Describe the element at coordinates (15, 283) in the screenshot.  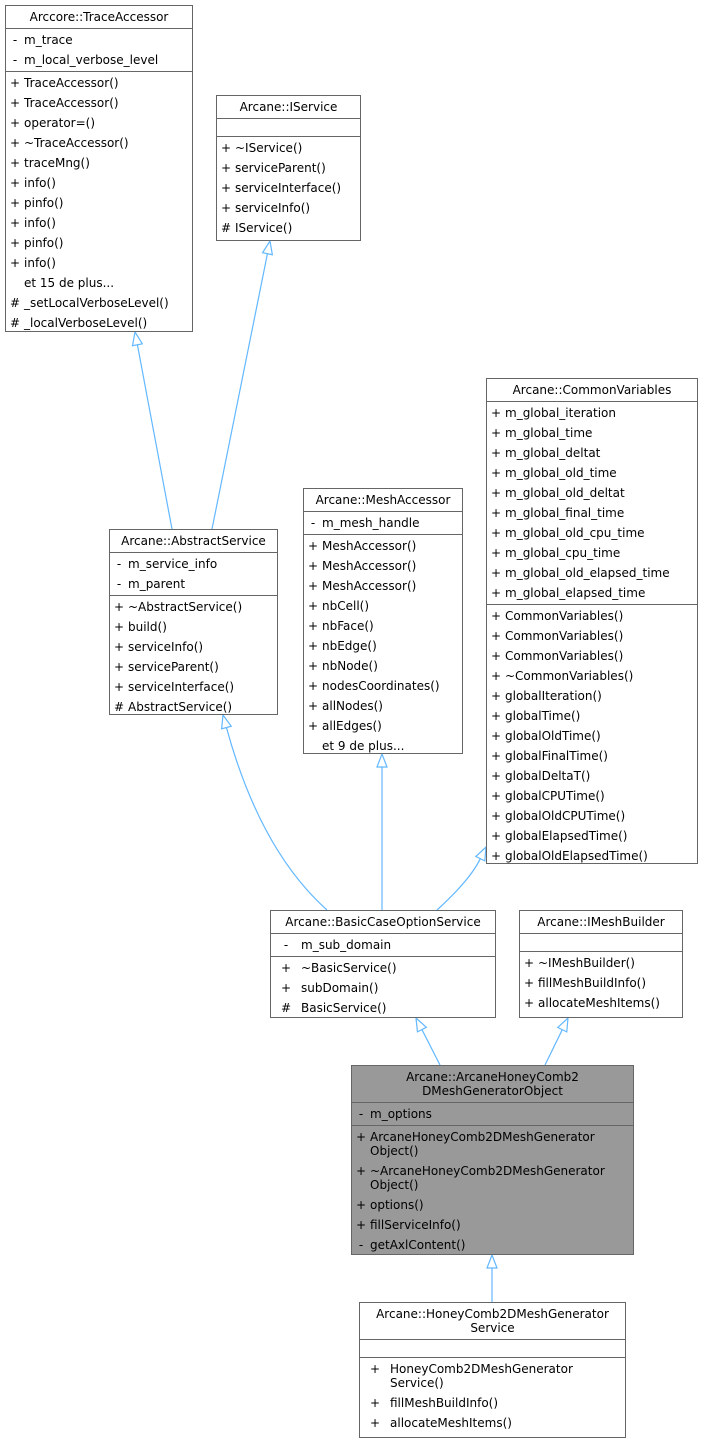
I see `visibility-marker` at that location.